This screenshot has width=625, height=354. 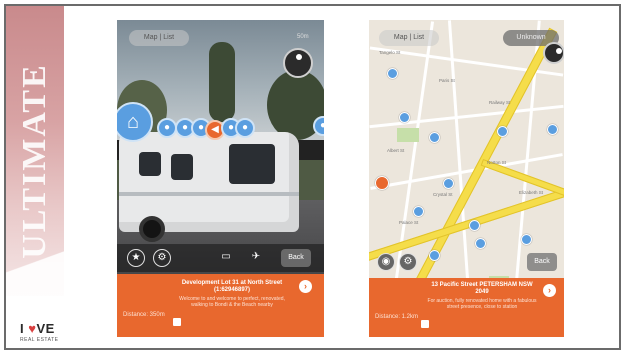 What do you see at coordinates (222, 82) in the screenshot?
I see `tree-image` at bounding box center [222, 82].